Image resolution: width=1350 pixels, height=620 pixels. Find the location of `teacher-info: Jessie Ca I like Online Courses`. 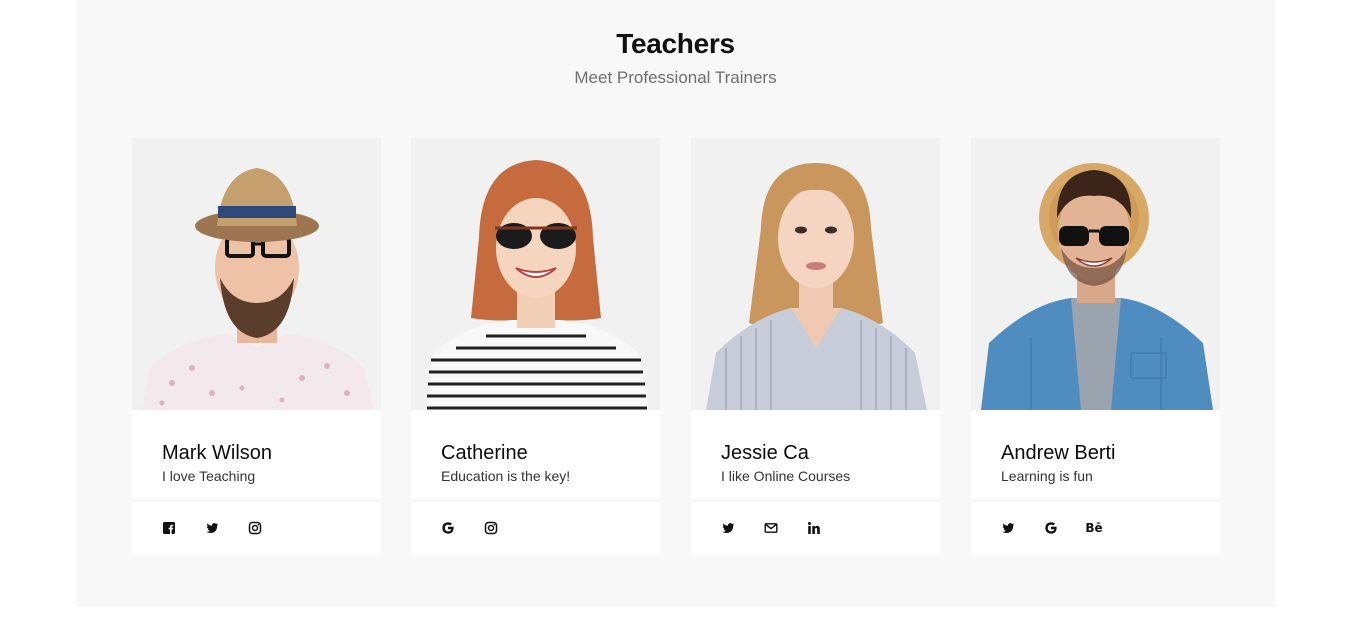

teacher-info: Jessie Ca I like Online Courses is located at coordinates (815, 482).